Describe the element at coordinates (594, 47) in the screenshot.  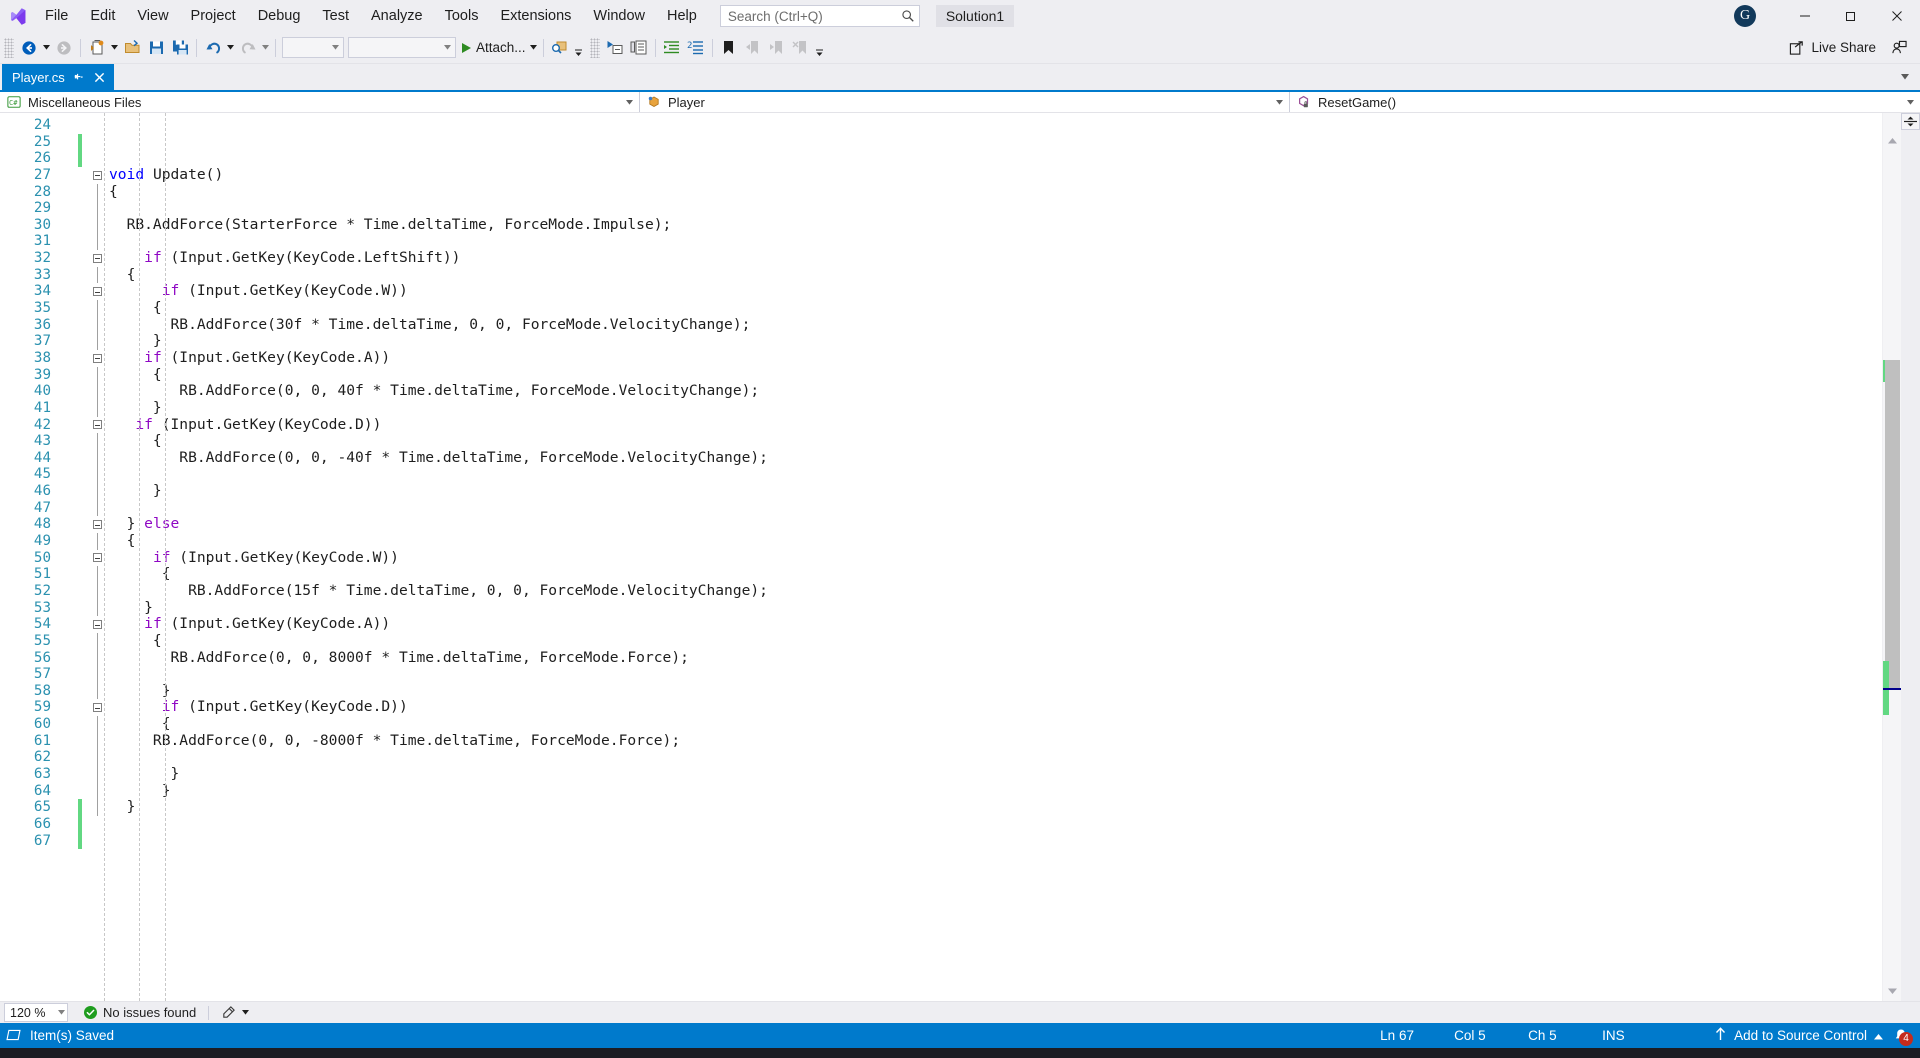
I see `debug-toolbar-grip` at that location.